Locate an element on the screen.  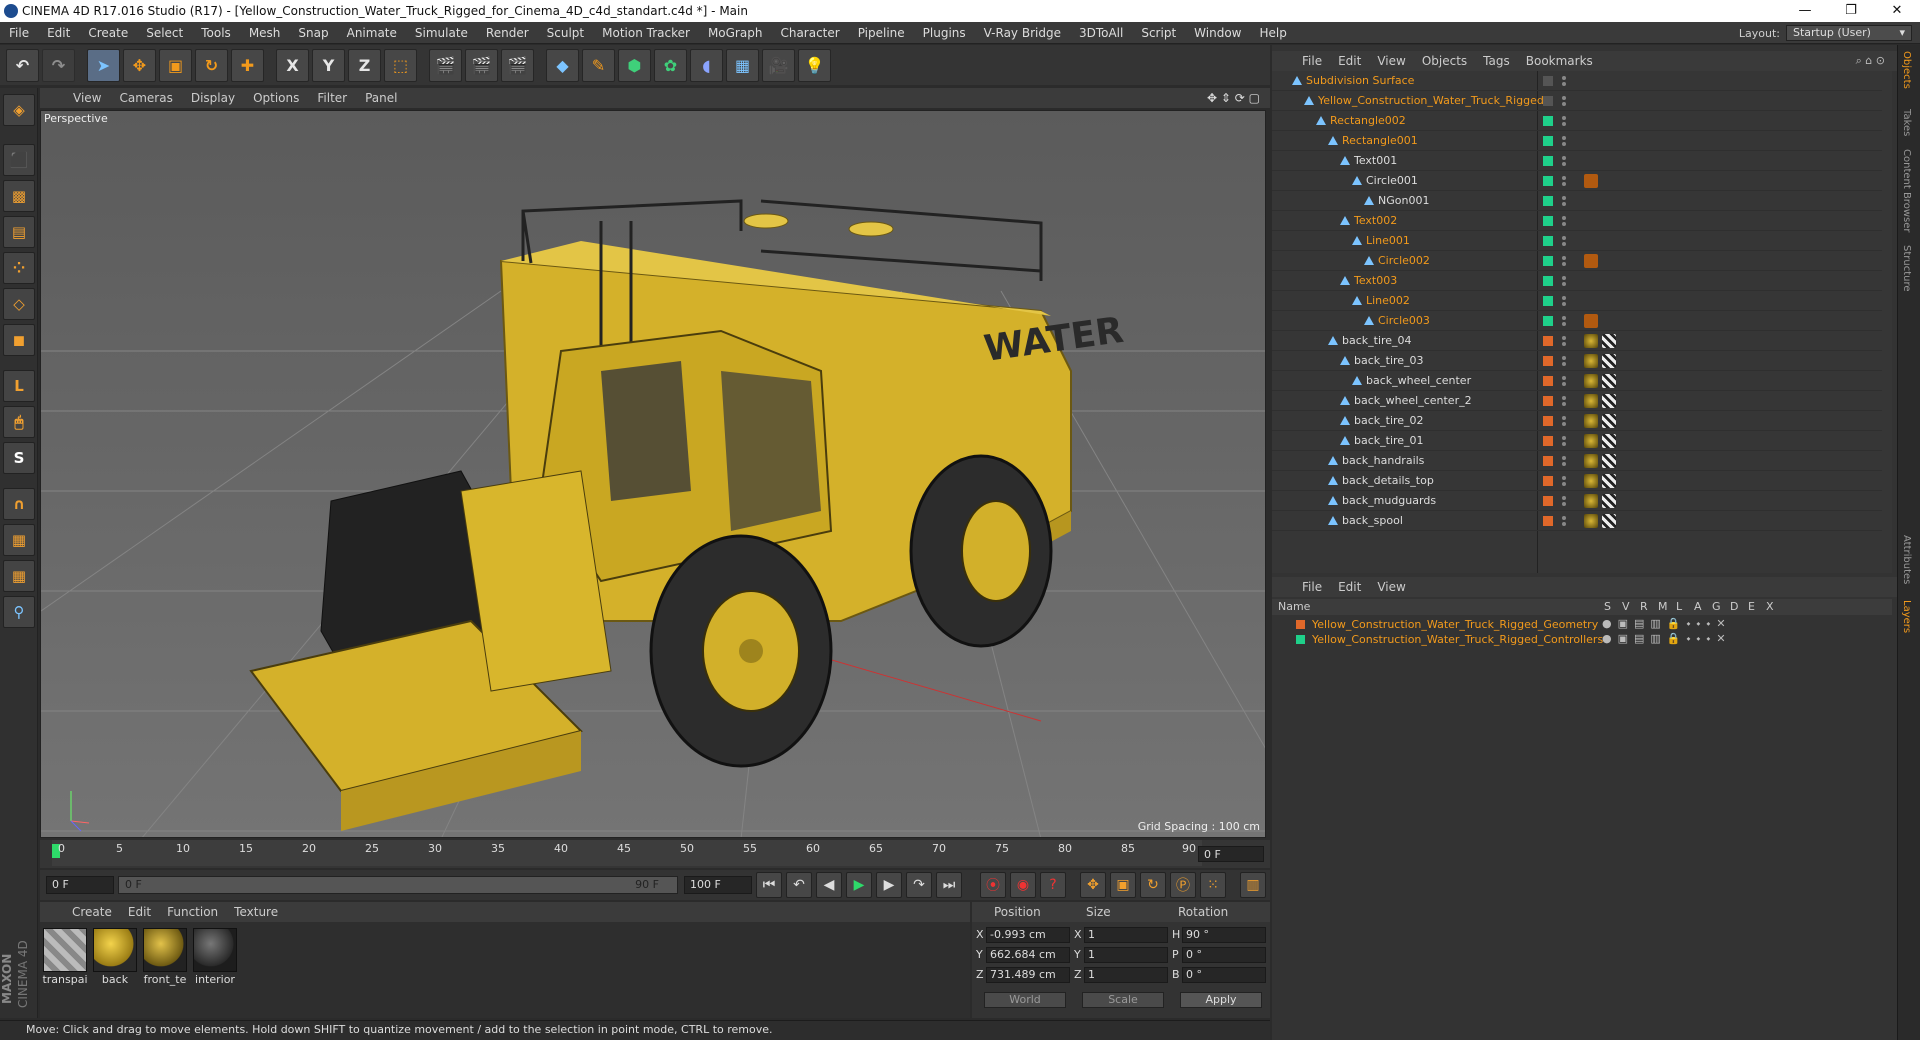
position-x-input: -0.993 cm is located at coordinates (1028, 935).